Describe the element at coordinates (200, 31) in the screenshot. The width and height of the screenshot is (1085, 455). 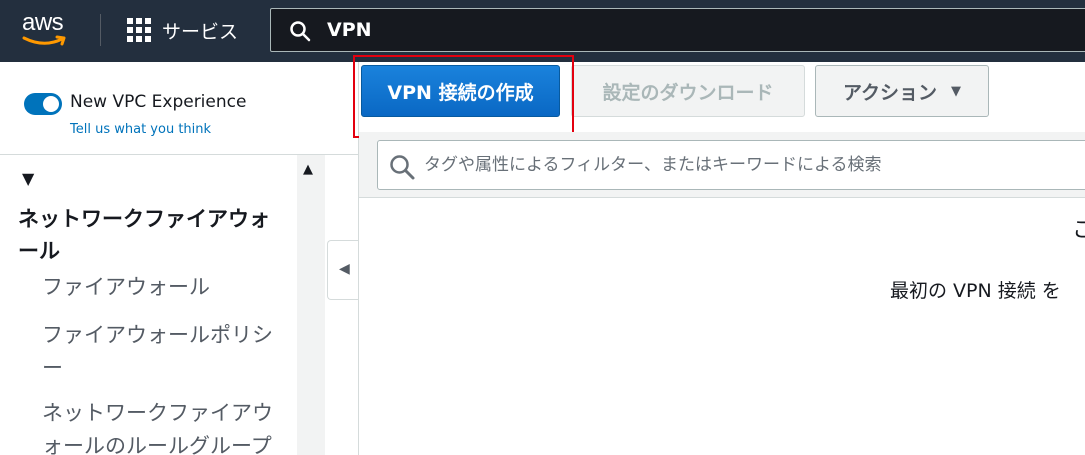
I see `services-label: サービス` at that location.